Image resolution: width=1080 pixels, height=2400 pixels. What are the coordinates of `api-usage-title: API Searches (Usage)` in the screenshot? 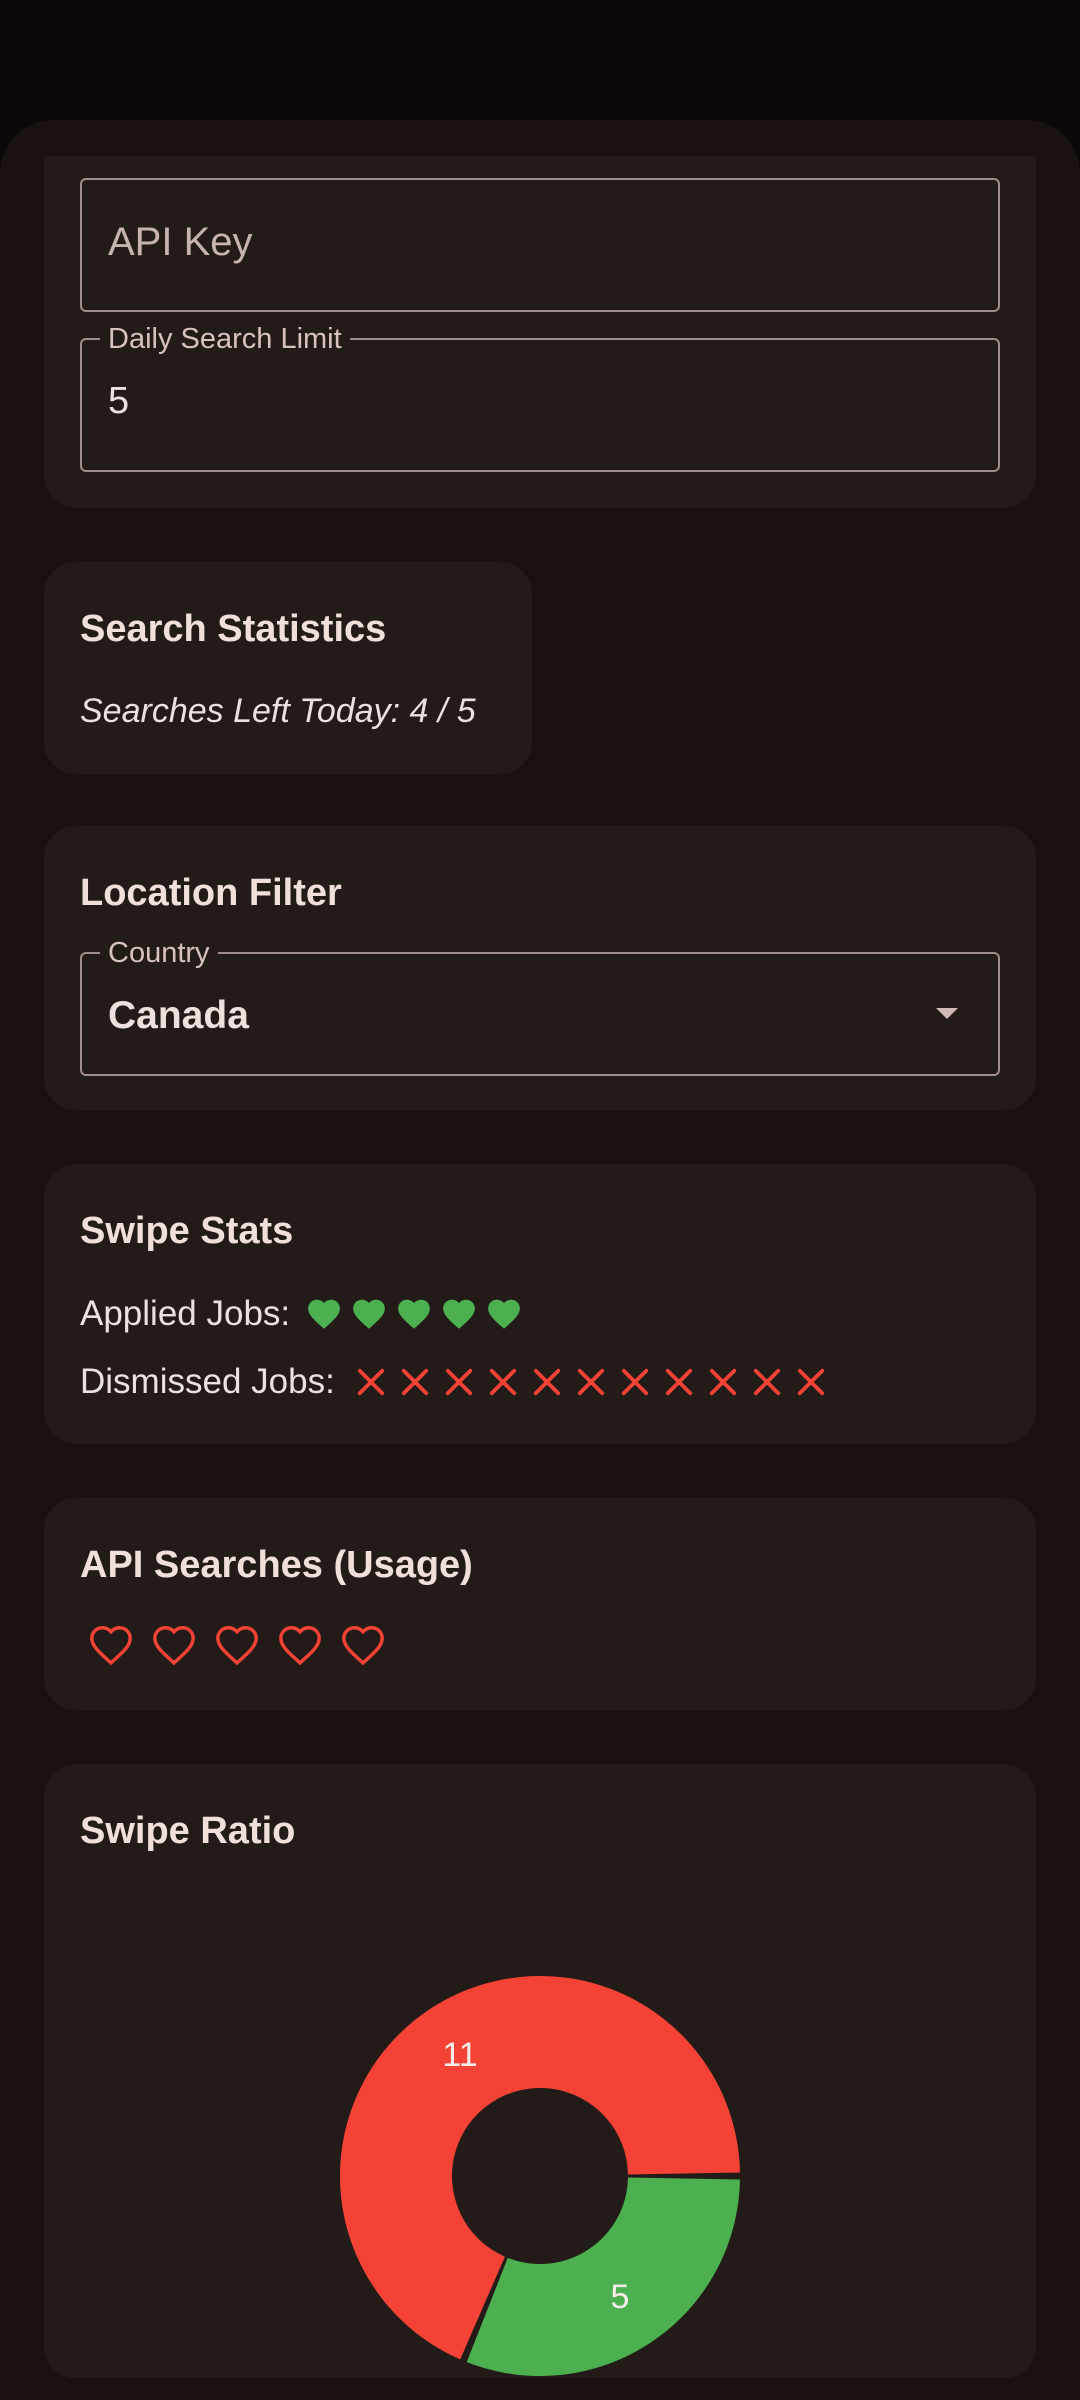 It's located at (276, 1565).